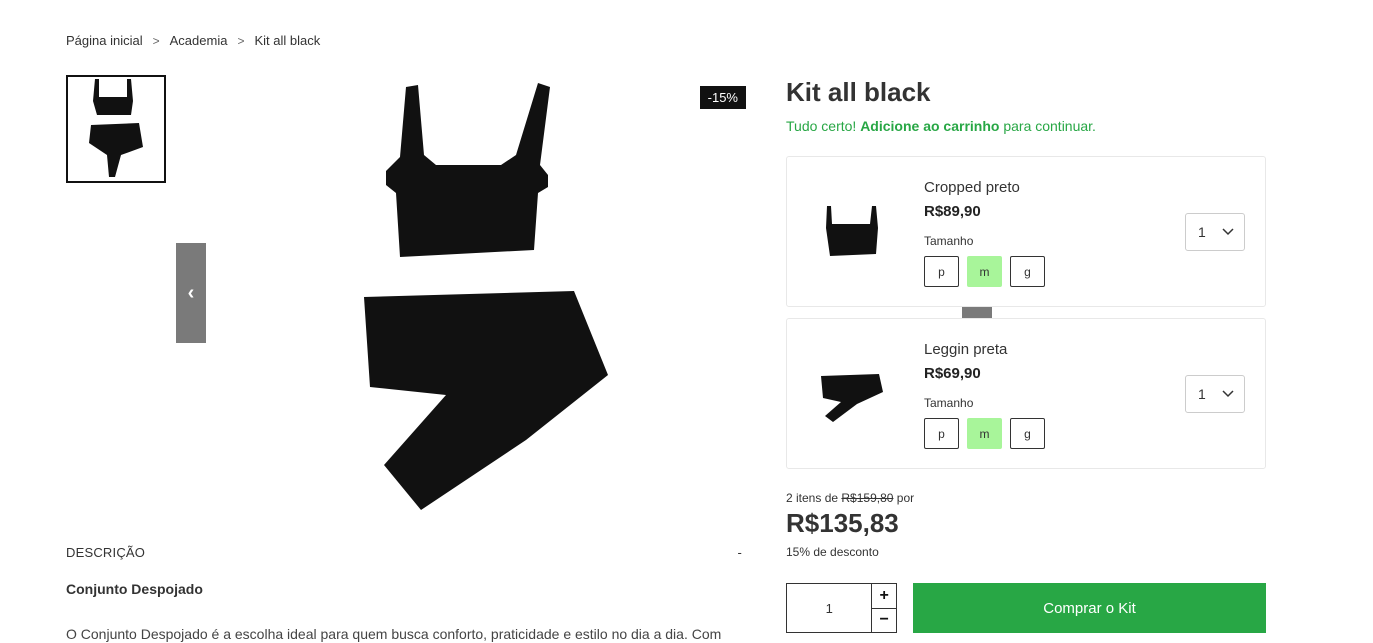  I want to click on summary-suffix: por, so click(905, 498).